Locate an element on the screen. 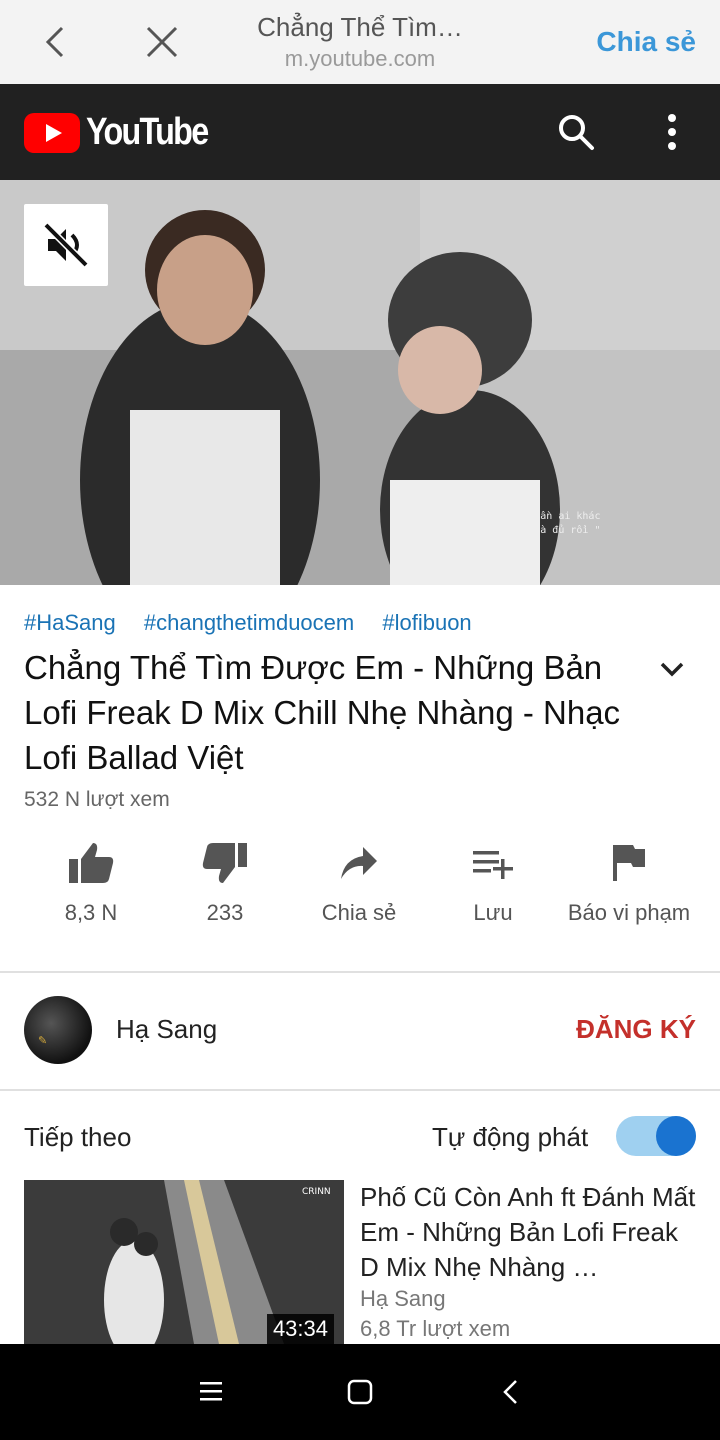  youtube-logo-text: YouTube is located at coordinates (147, 132).